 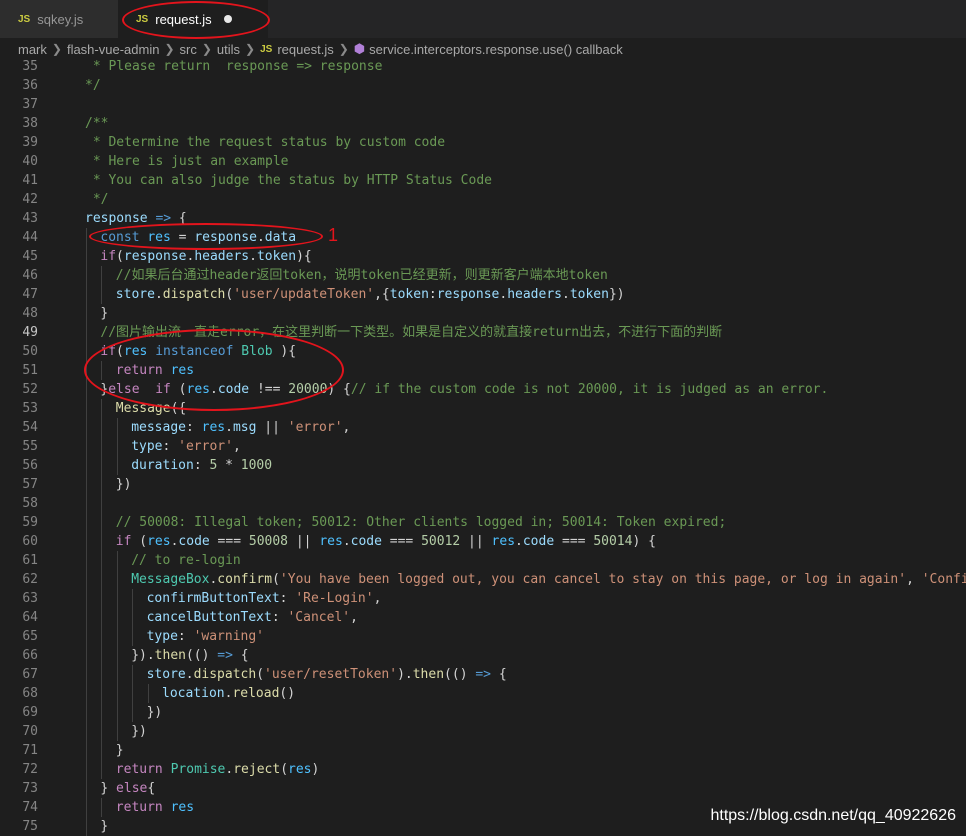 I want to click on code-token: else, so click(x=132, y=788).